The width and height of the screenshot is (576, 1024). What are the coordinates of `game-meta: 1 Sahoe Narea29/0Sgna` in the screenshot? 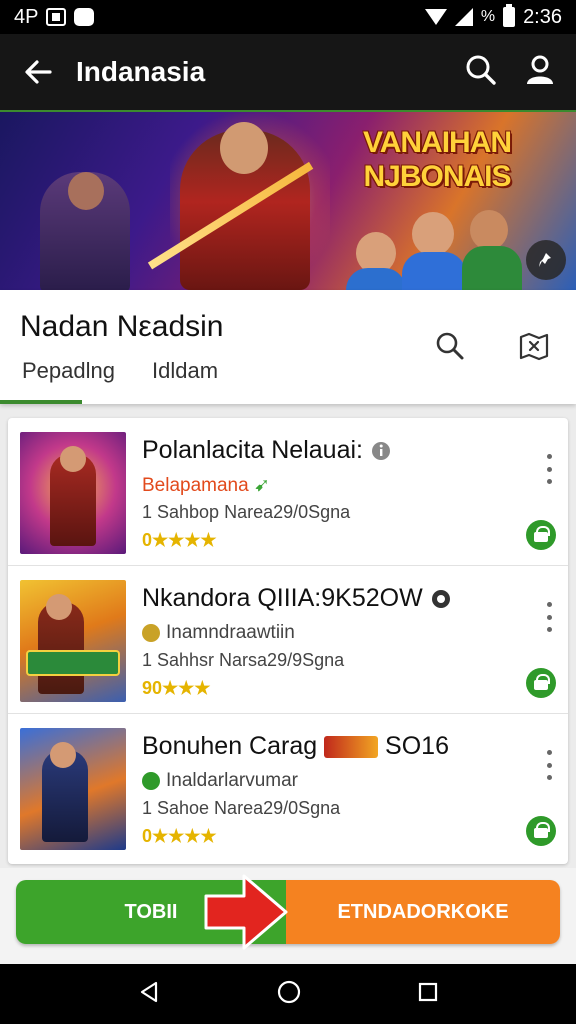 It's located at (241, 808).